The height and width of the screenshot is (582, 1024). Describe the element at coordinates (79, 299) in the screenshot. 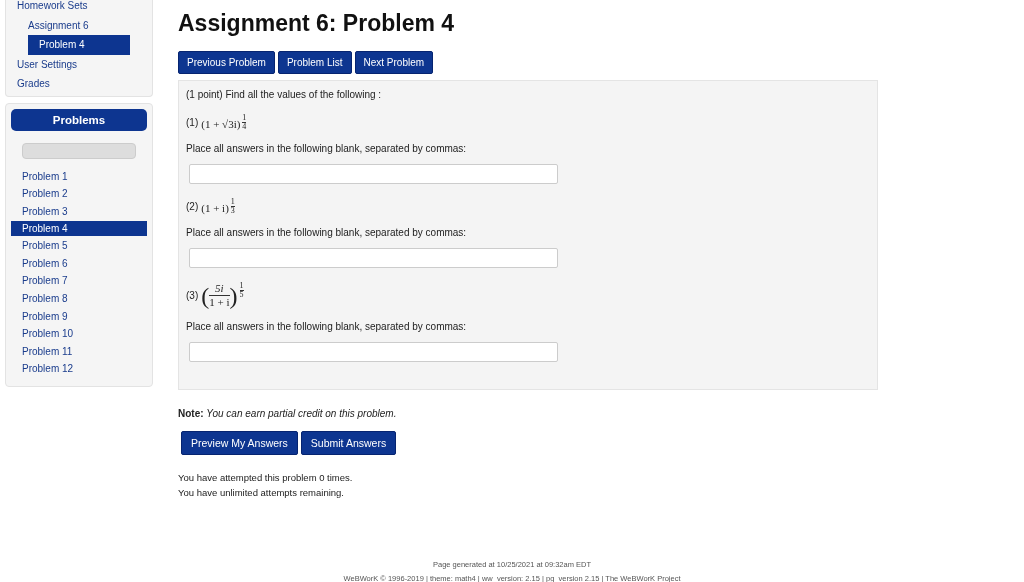

I see `problem-link: Problem 8` at that location.